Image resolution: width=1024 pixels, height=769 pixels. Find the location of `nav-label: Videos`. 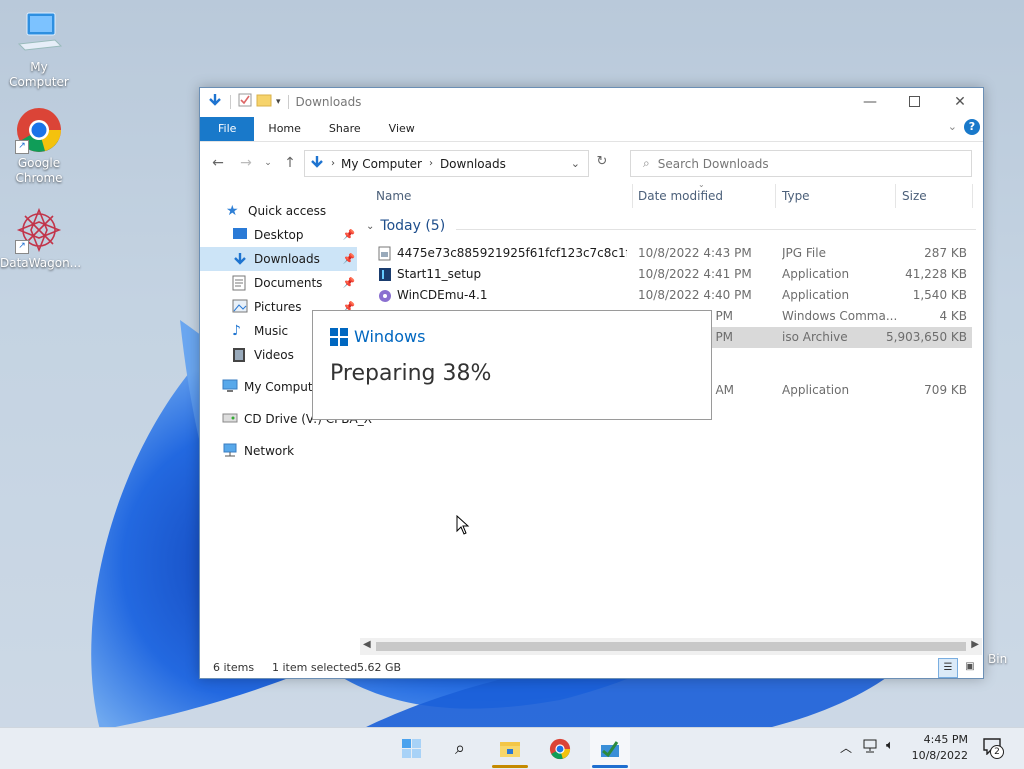

nav-label: Videos is located at coordinates (274, 355).